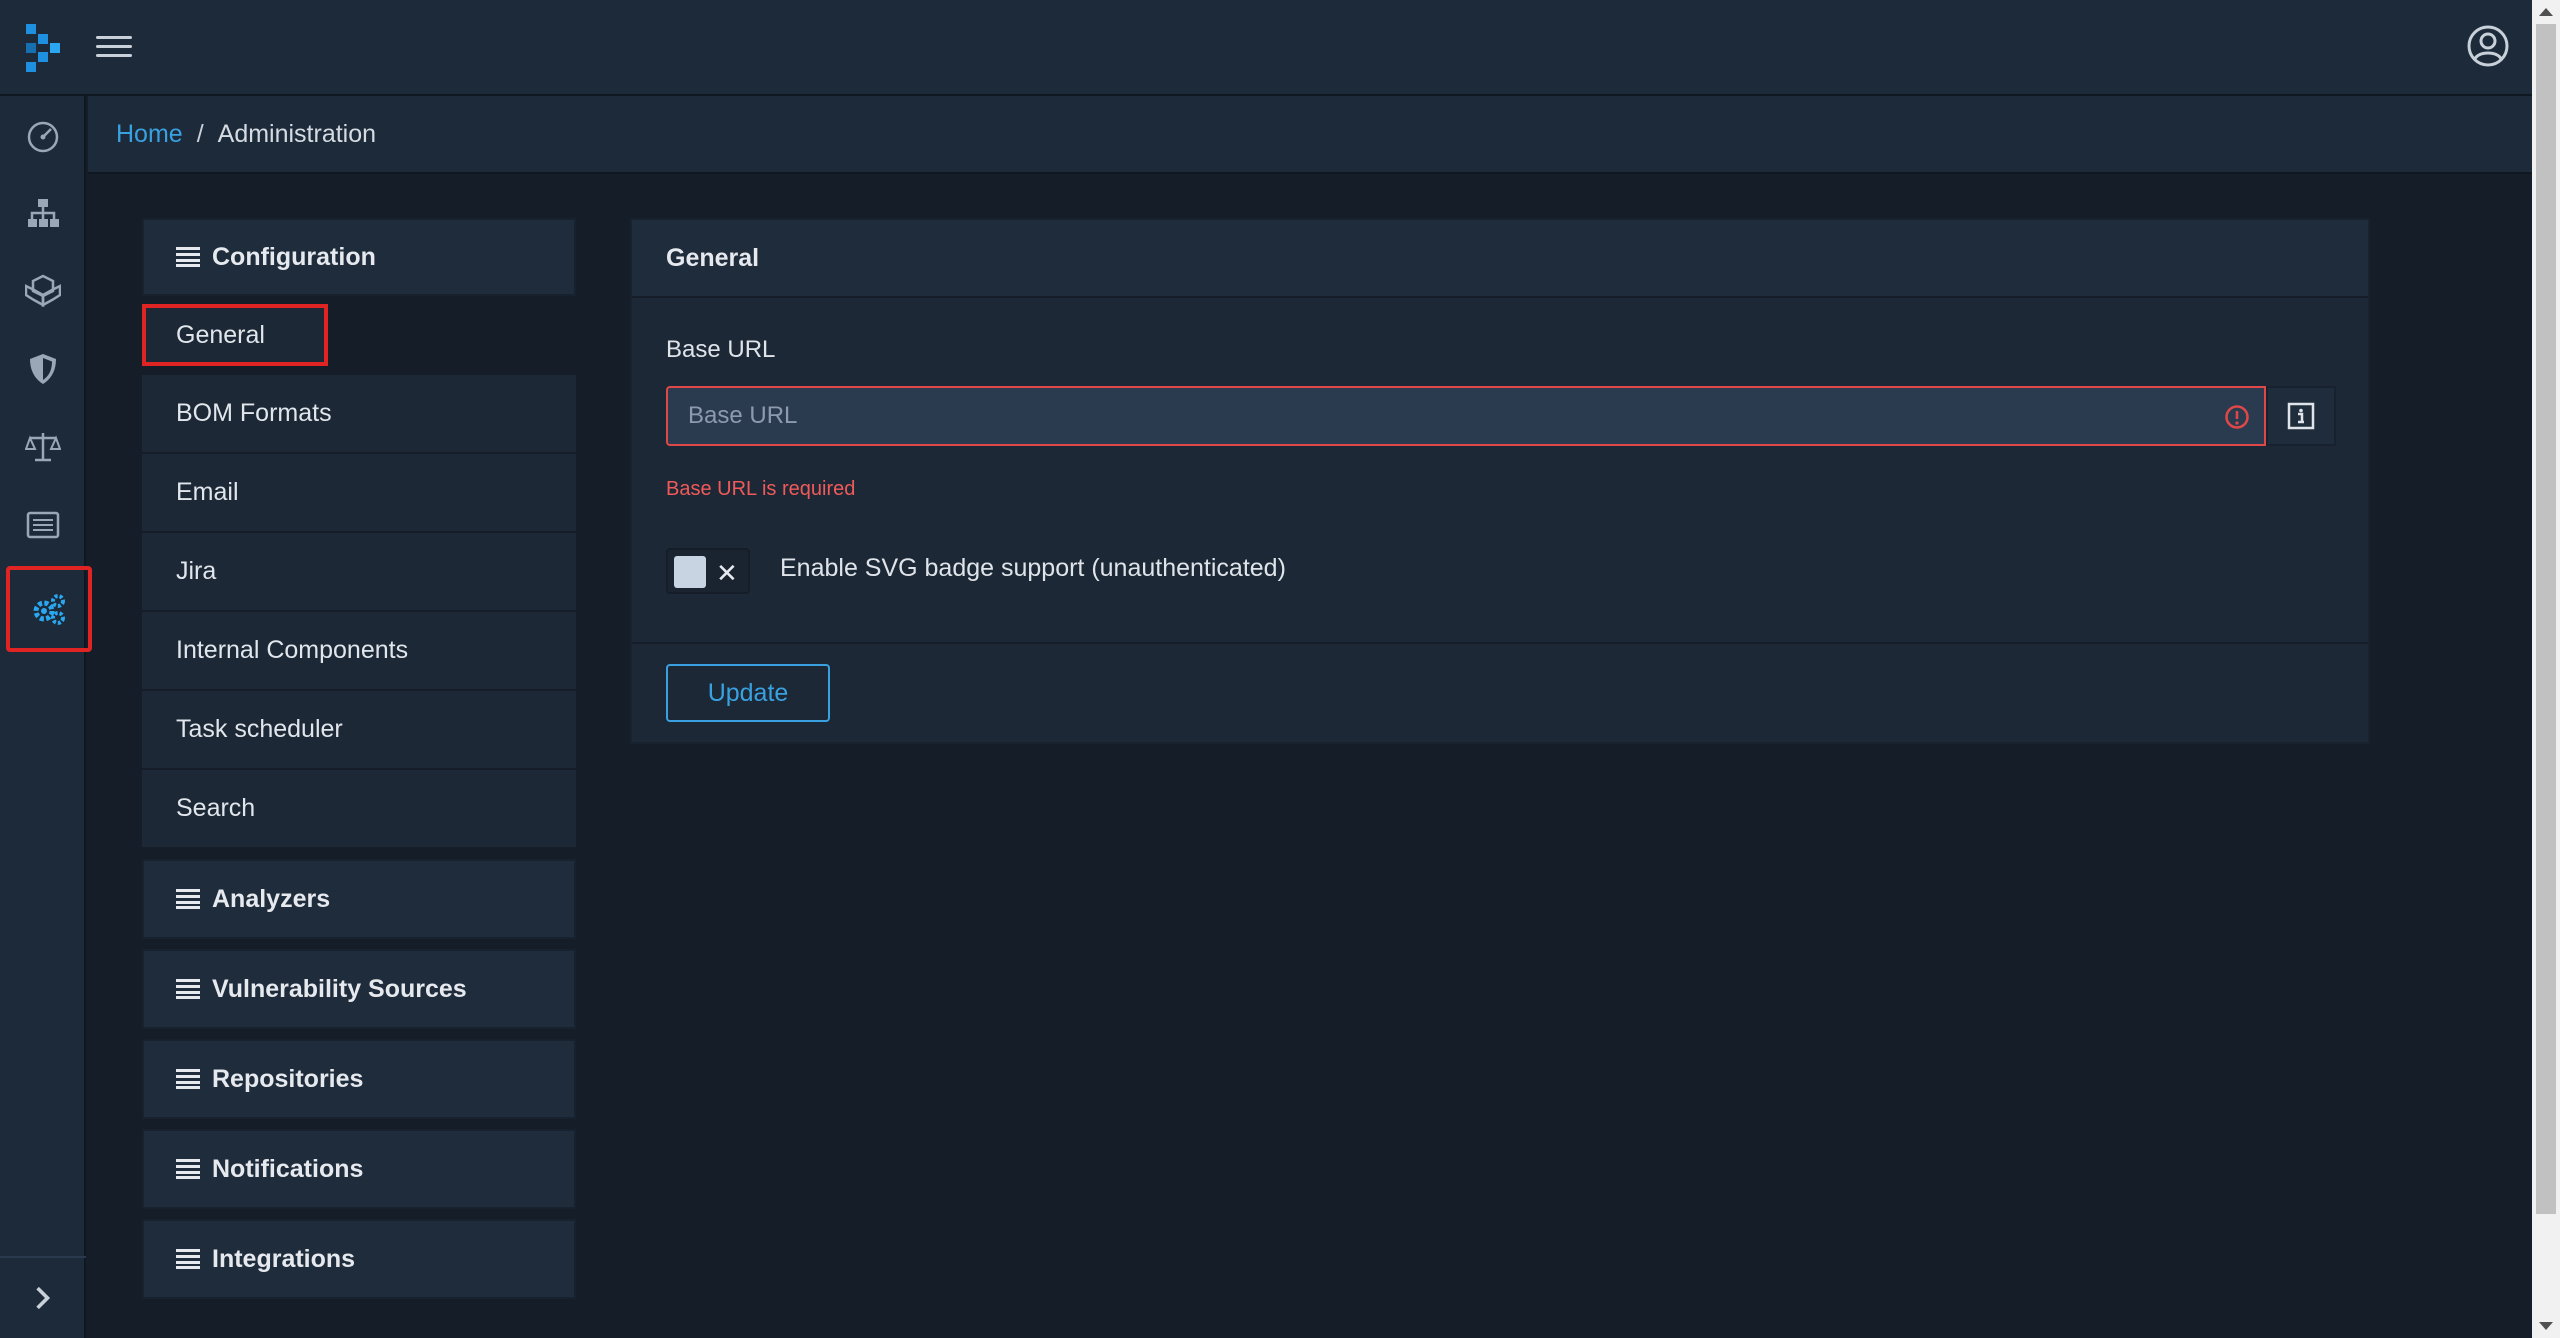  What do you see at coordinates (1500, 643) in the screenshot?
I see `divider` at bounding box center [1500, 643].